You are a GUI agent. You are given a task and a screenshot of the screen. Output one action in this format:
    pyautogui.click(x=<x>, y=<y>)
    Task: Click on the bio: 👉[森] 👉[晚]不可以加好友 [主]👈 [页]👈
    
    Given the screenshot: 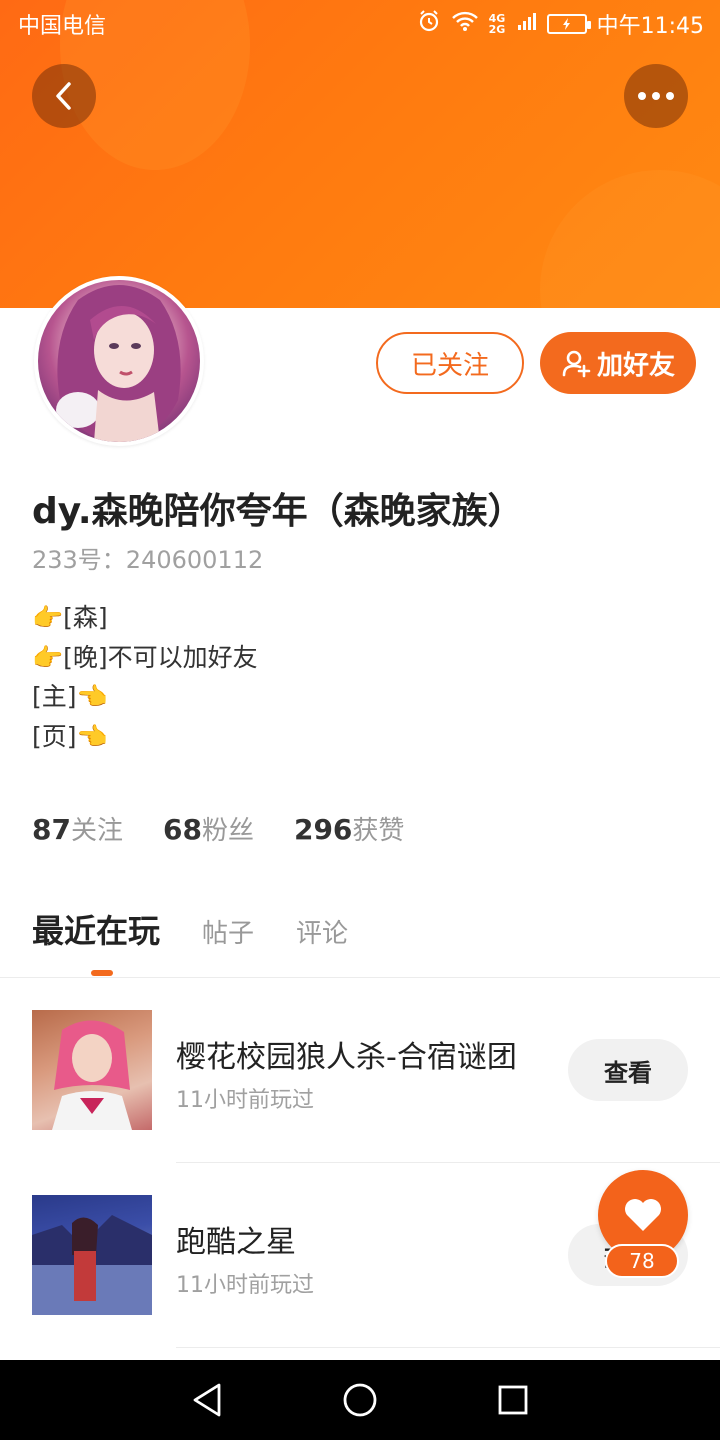 What is the action you would take?
    pyautogui.click(x=145, y=677)
    